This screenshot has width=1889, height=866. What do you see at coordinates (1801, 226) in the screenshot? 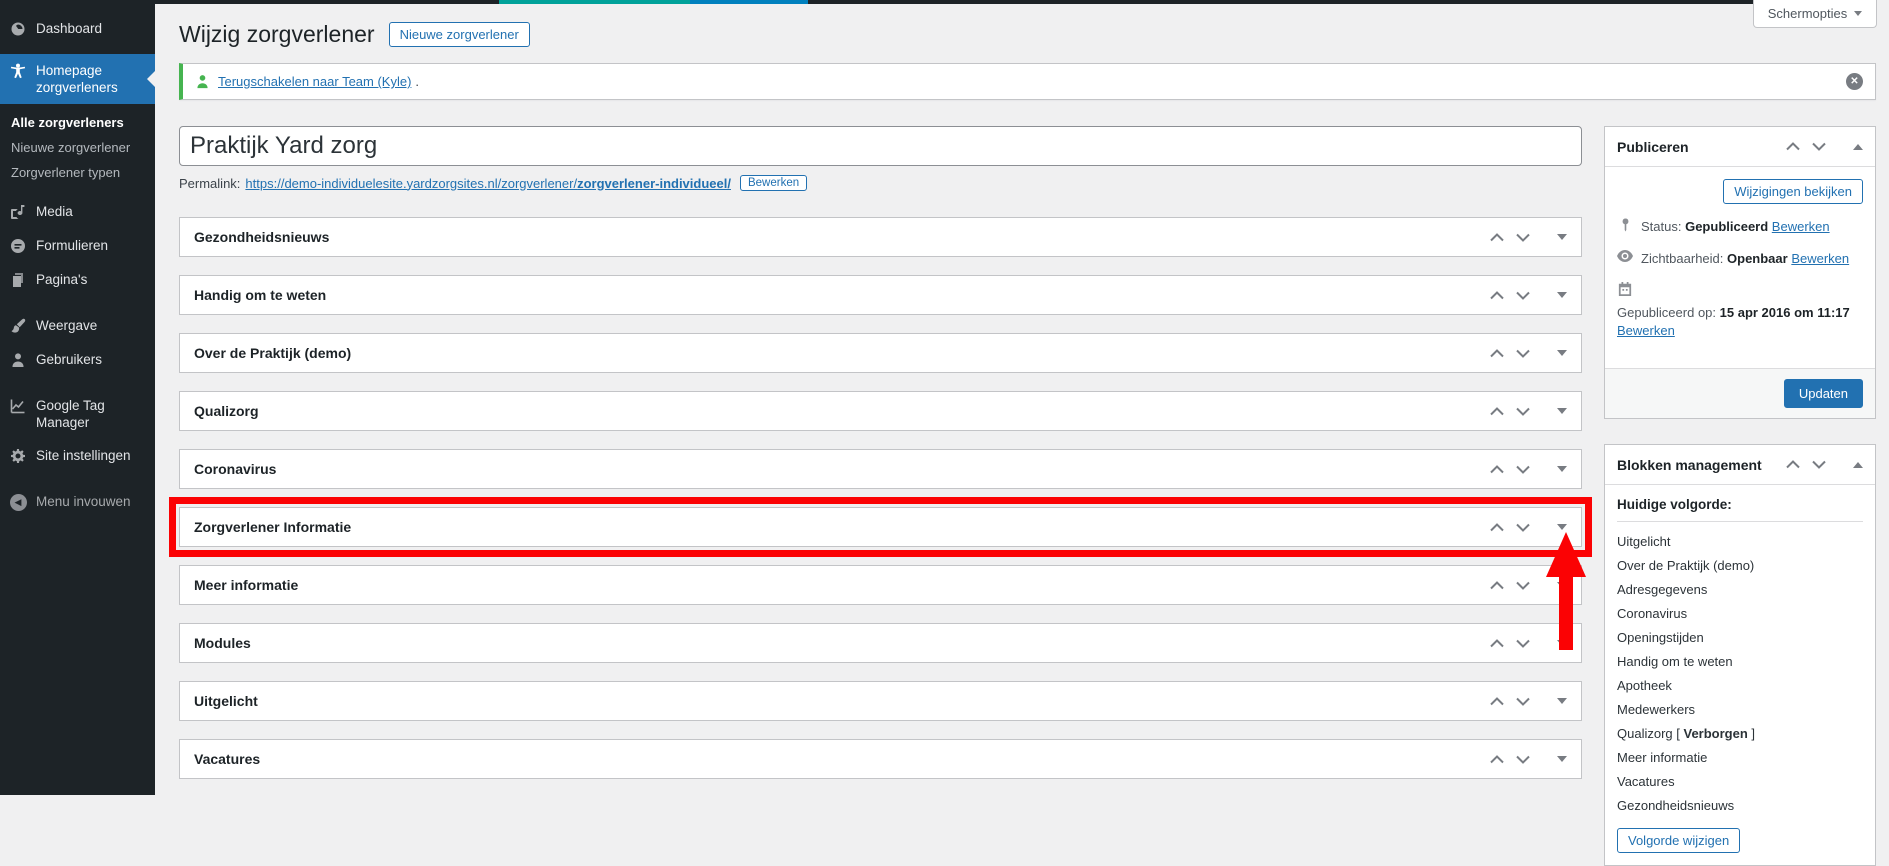
I see `edit-status-link: Bewerken` at bounding box center [1801, 226].